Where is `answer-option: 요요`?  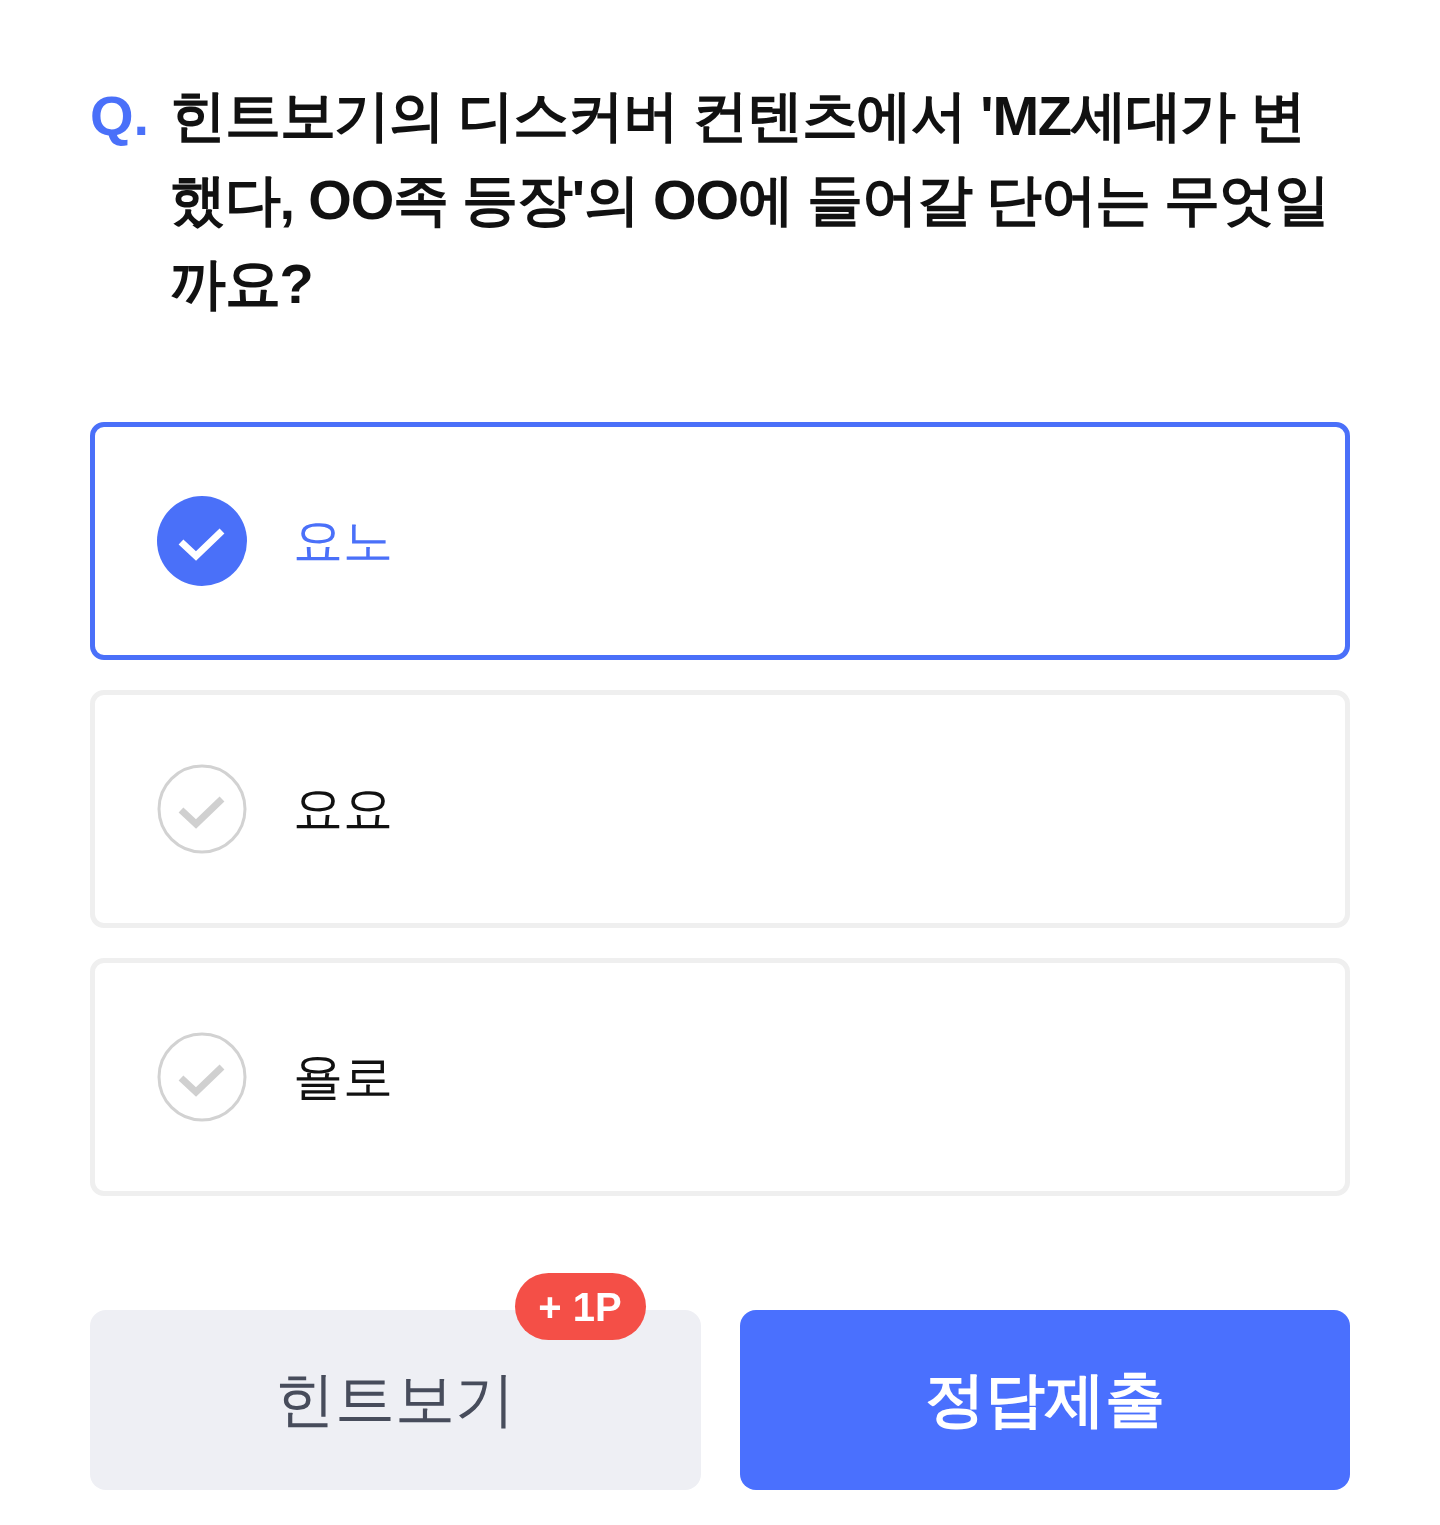 answer-option: 요요 is located at coordinates (720, 809).